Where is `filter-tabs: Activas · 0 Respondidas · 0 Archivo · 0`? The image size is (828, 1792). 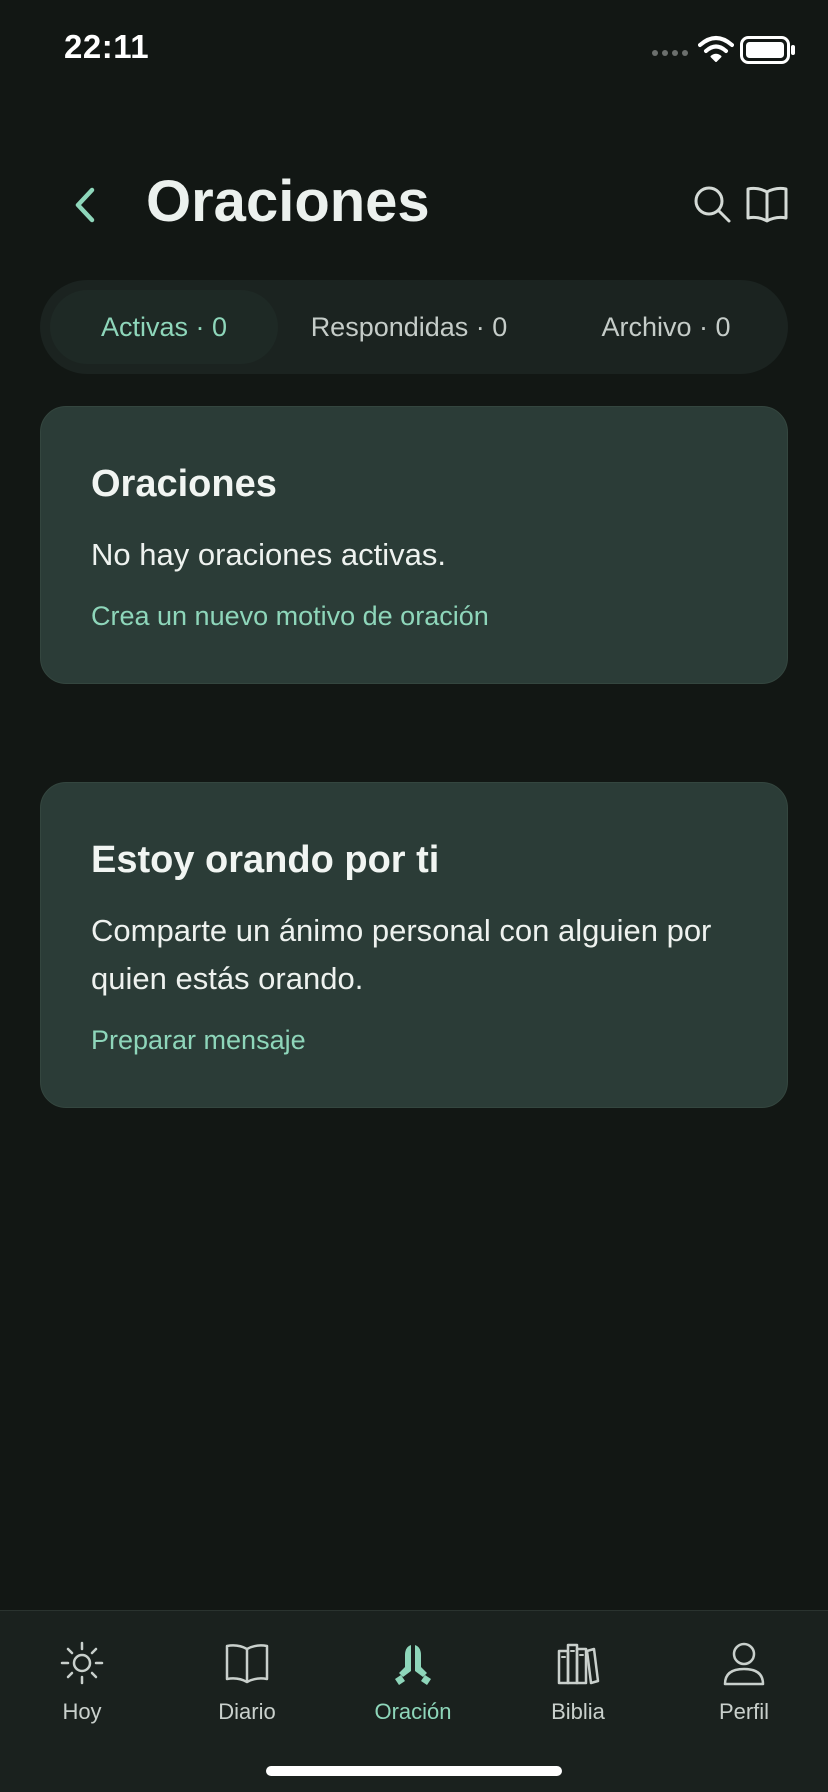 filter-tabs: Activas · 0 Respondidas · 0 Archivo · 0 is located at coordinates (414, 327).